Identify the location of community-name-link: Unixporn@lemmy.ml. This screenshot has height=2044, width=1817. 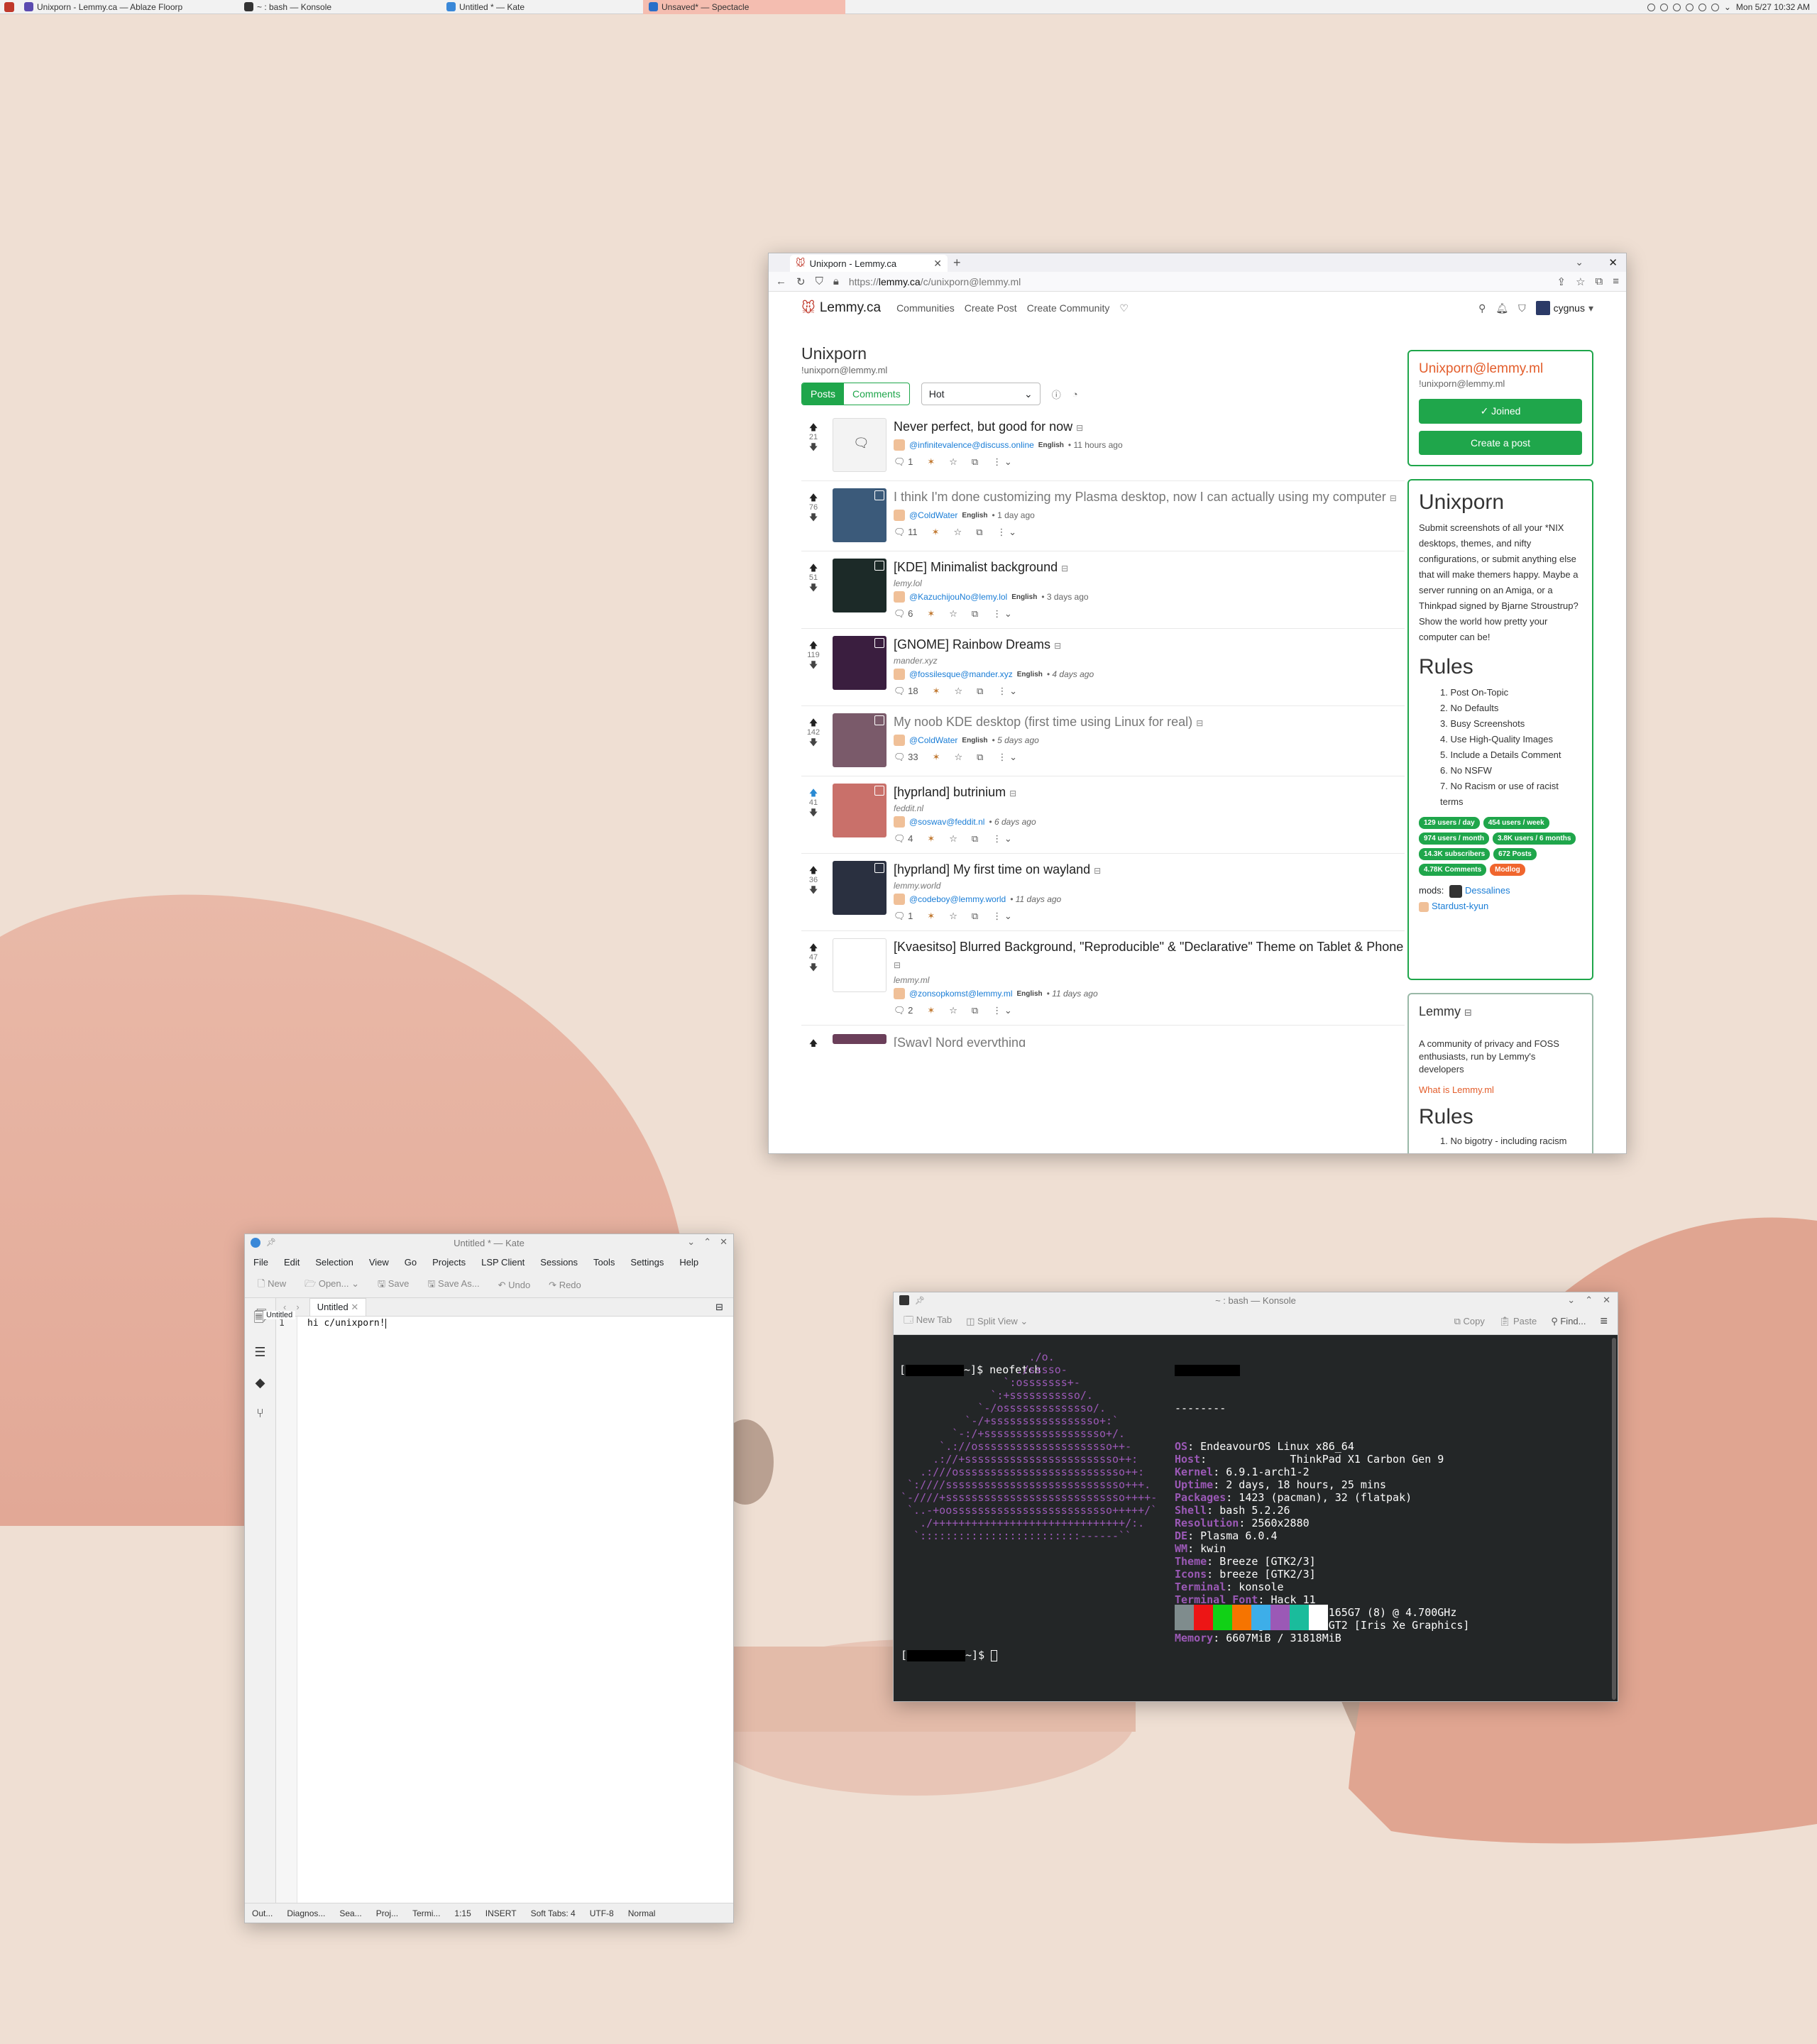
(1500, 369).